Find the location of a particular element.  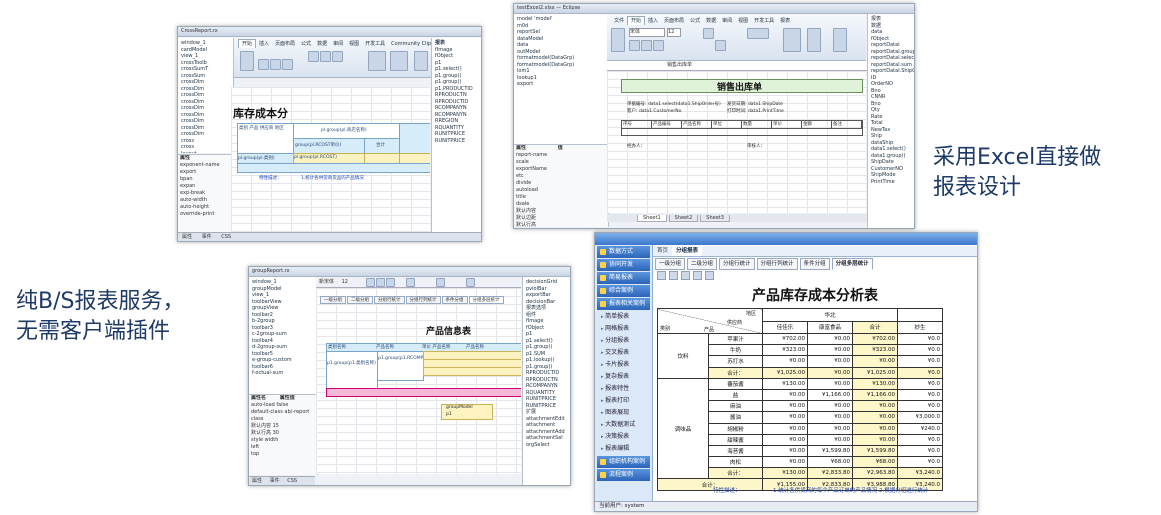

property-row: default-class ab/-report is located at coordinates (284, 412).